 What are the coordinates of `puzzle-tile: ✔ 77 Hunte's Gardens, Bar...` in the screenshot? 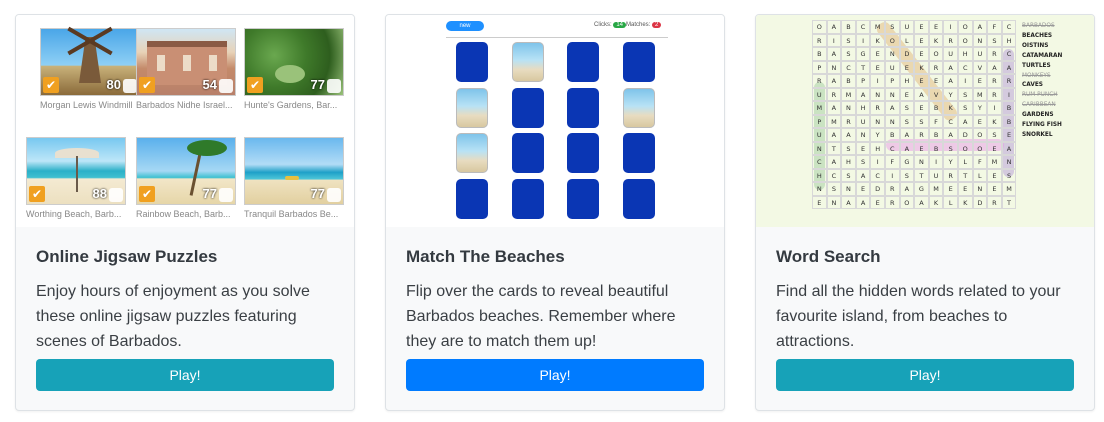 It's located at (294, 69).